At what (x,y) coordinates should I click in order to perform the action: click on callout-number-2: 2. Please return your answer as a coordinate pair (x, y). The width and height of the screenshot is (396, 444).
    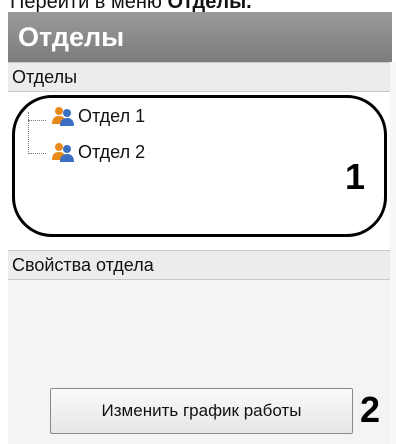
    Looking at the image, I should click on (370, 409).